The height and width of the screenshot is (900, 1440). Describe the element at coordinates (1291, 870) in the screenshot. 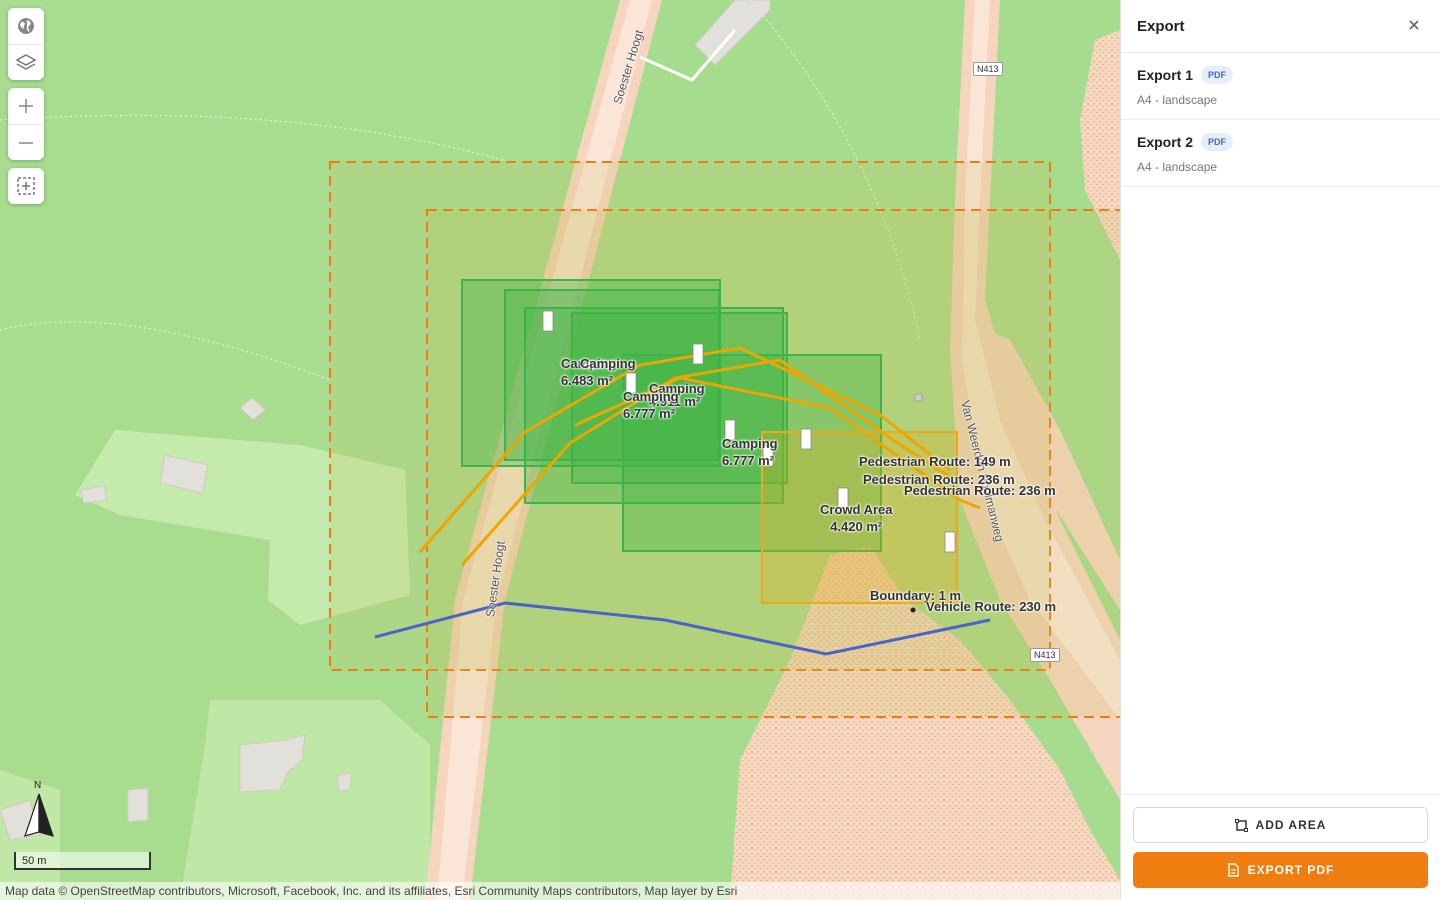

I see `export-pdf-label: EXPORT PDF` at that location.